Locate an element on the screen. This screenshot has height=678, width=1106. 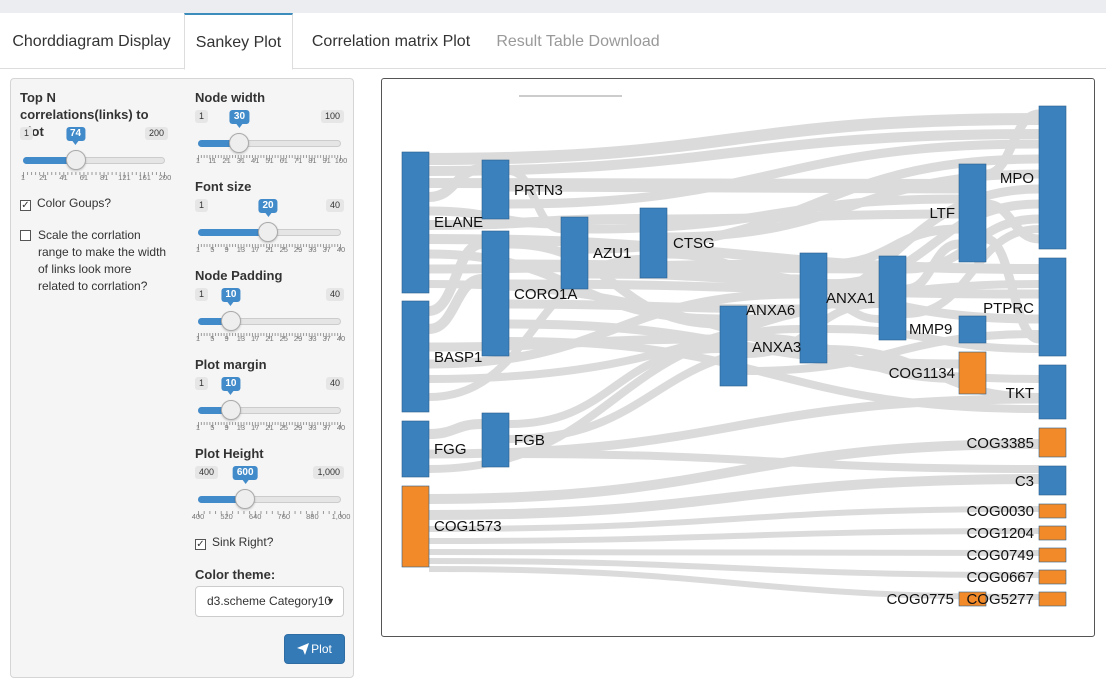
sankey-node-label: COG0775 is located at coordinates (920, 599).